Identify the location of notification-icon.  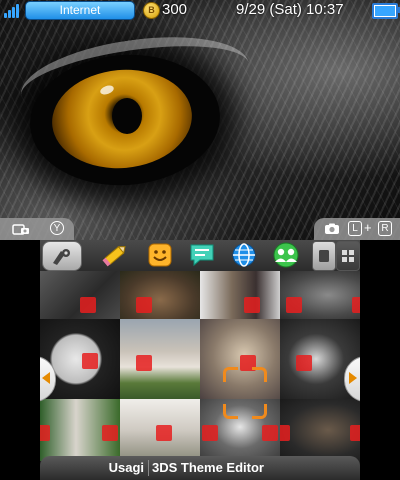
(202, 255).